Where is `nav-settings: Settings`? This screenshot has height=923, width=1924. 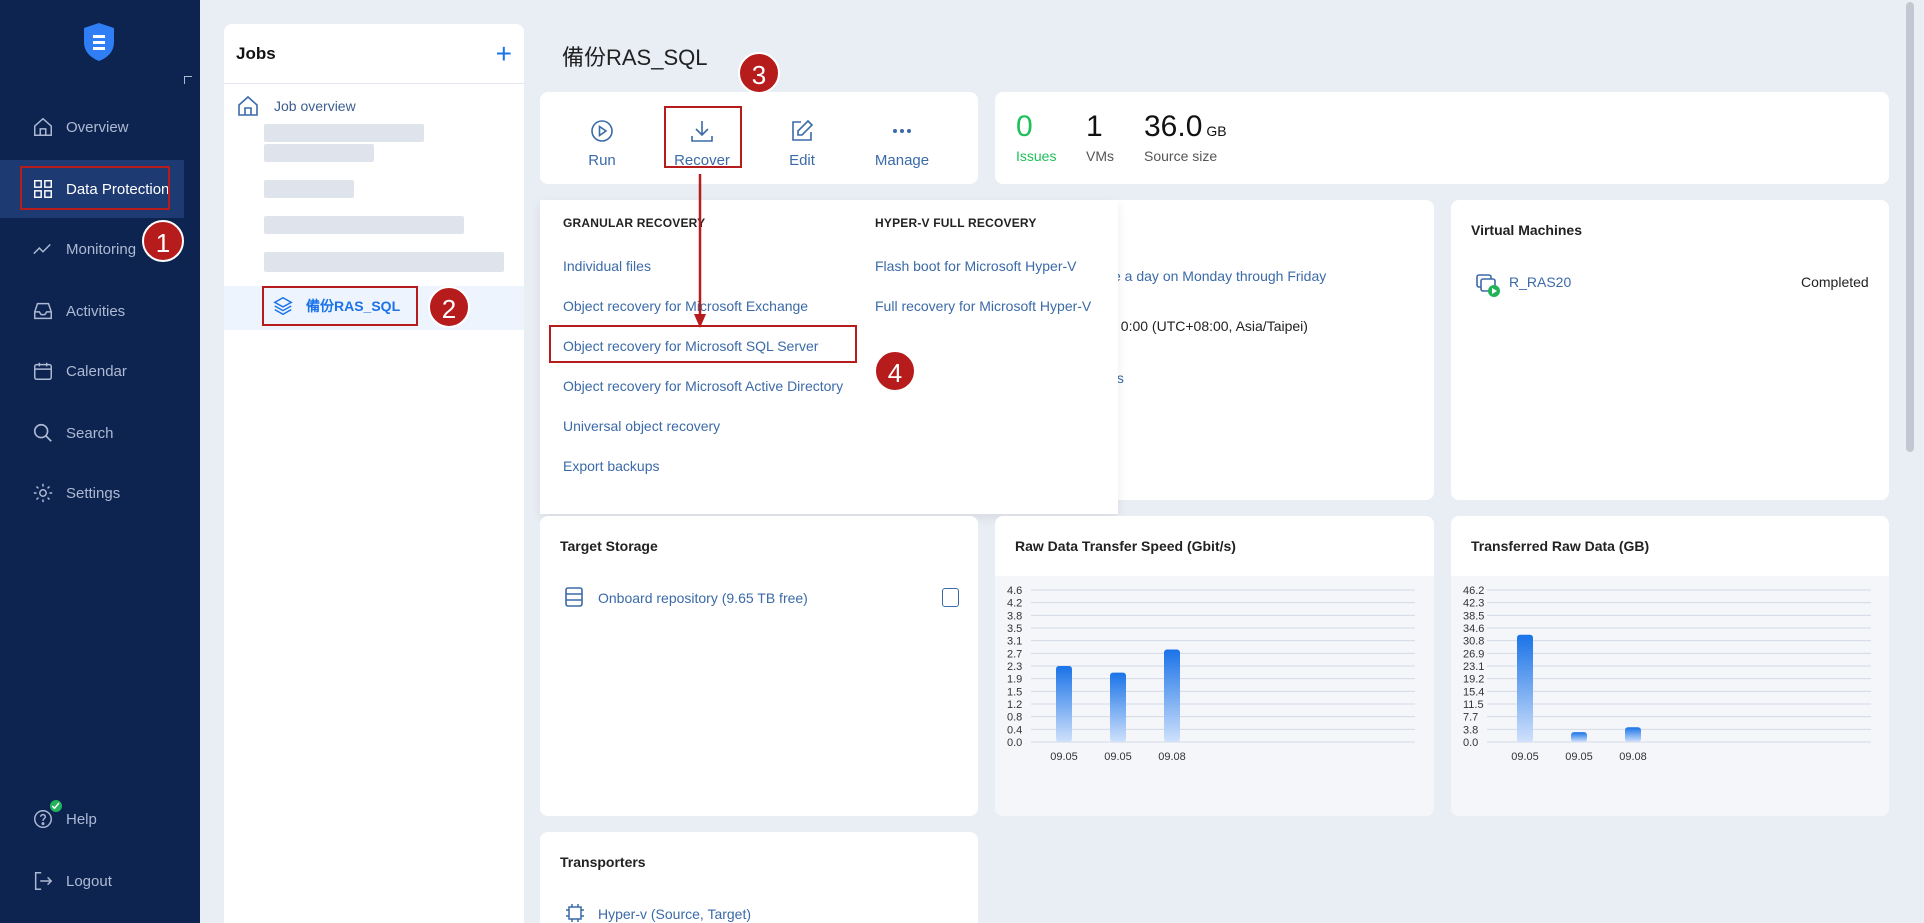 nav-settings: Settings is located at coordinates (92, 493).